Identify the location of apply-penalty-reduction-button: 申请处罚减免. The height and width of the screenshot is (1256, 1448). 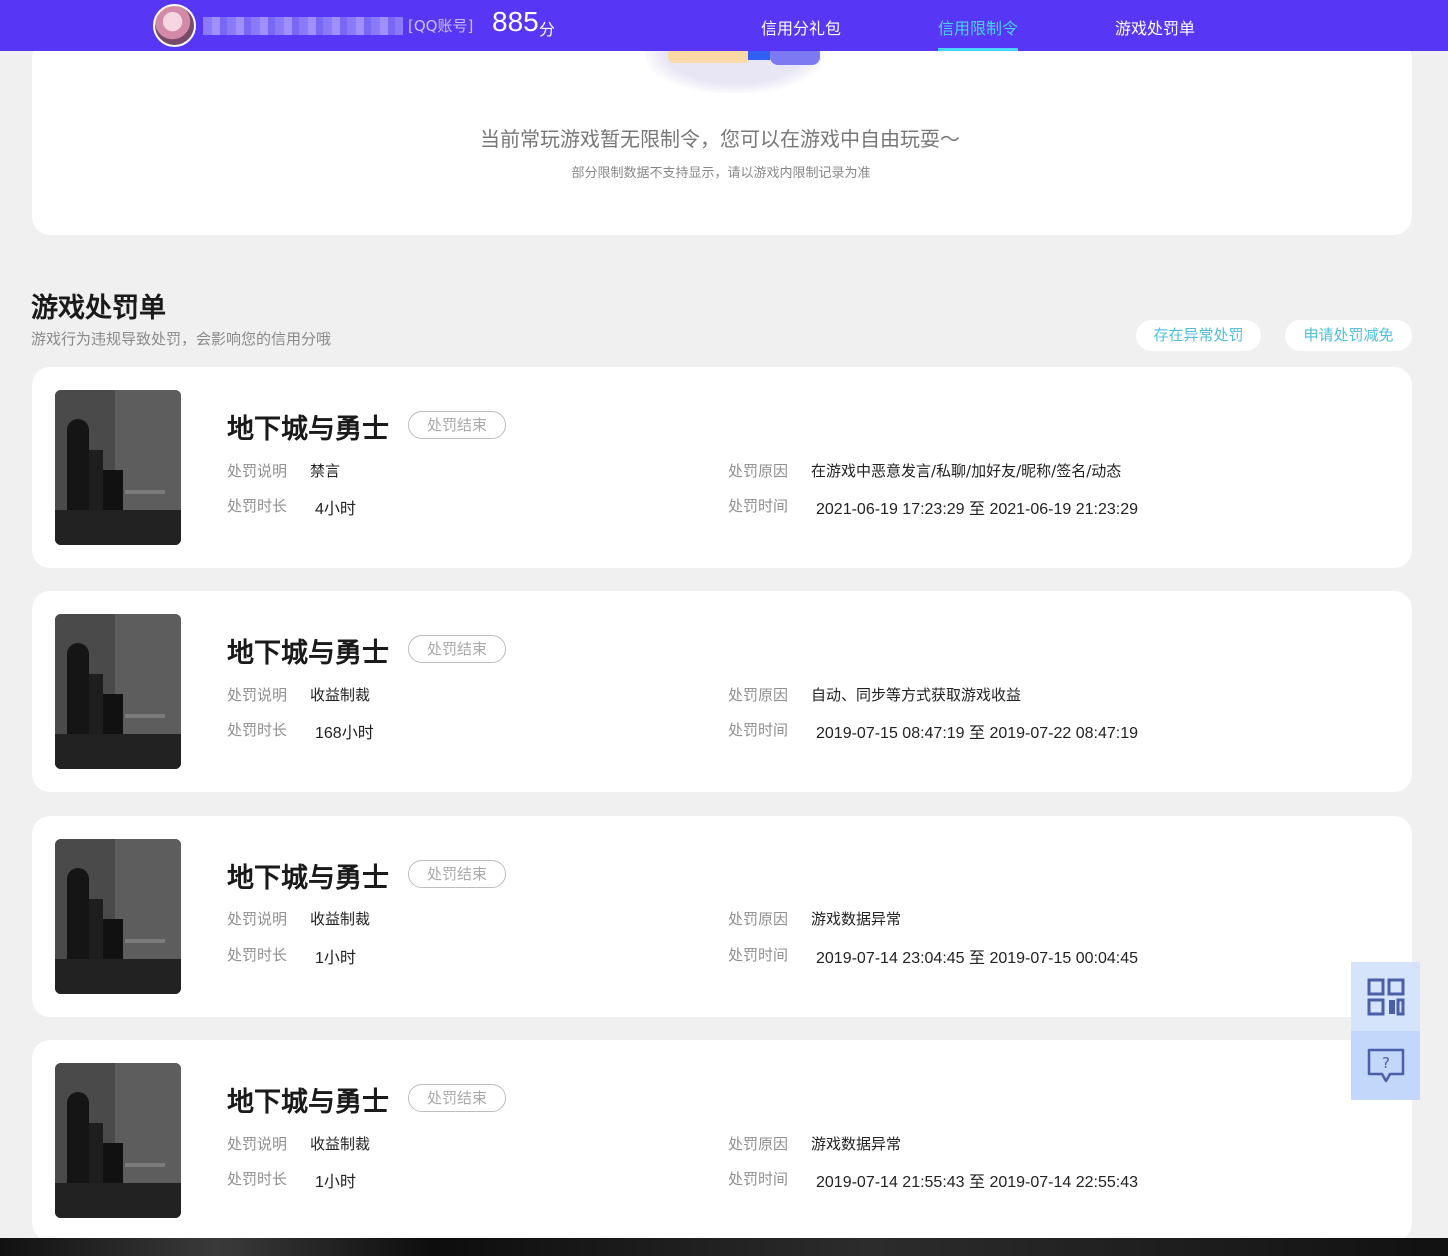
(1348, 335).